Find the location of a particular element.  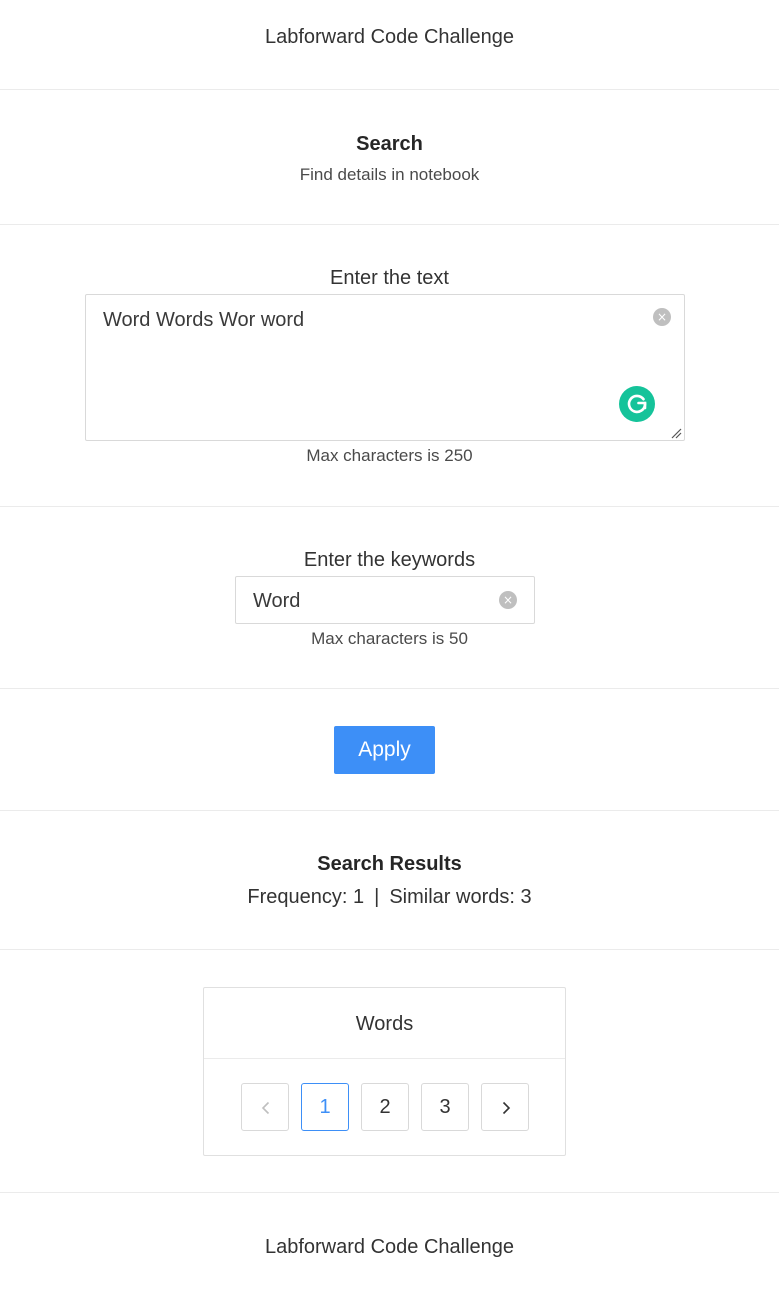

chevron-left-icon is located at coordinates (265, 1108).